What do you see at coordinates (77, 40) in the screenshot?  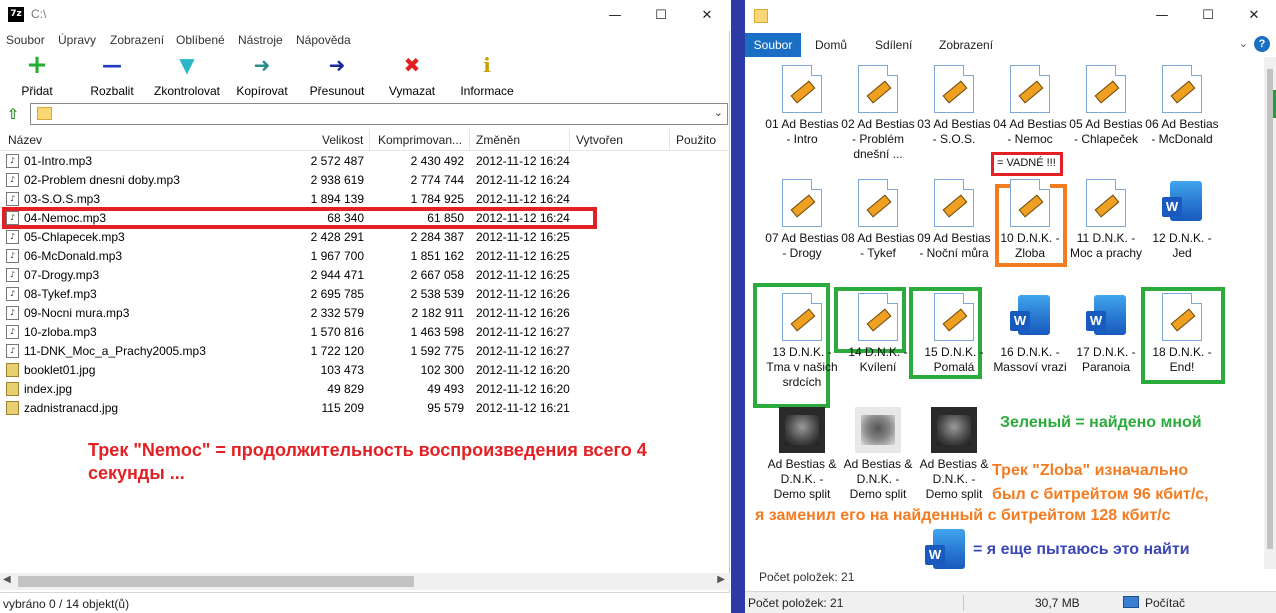 I see `menu-upravy: Úpravy` at bounding box center [77, 40].